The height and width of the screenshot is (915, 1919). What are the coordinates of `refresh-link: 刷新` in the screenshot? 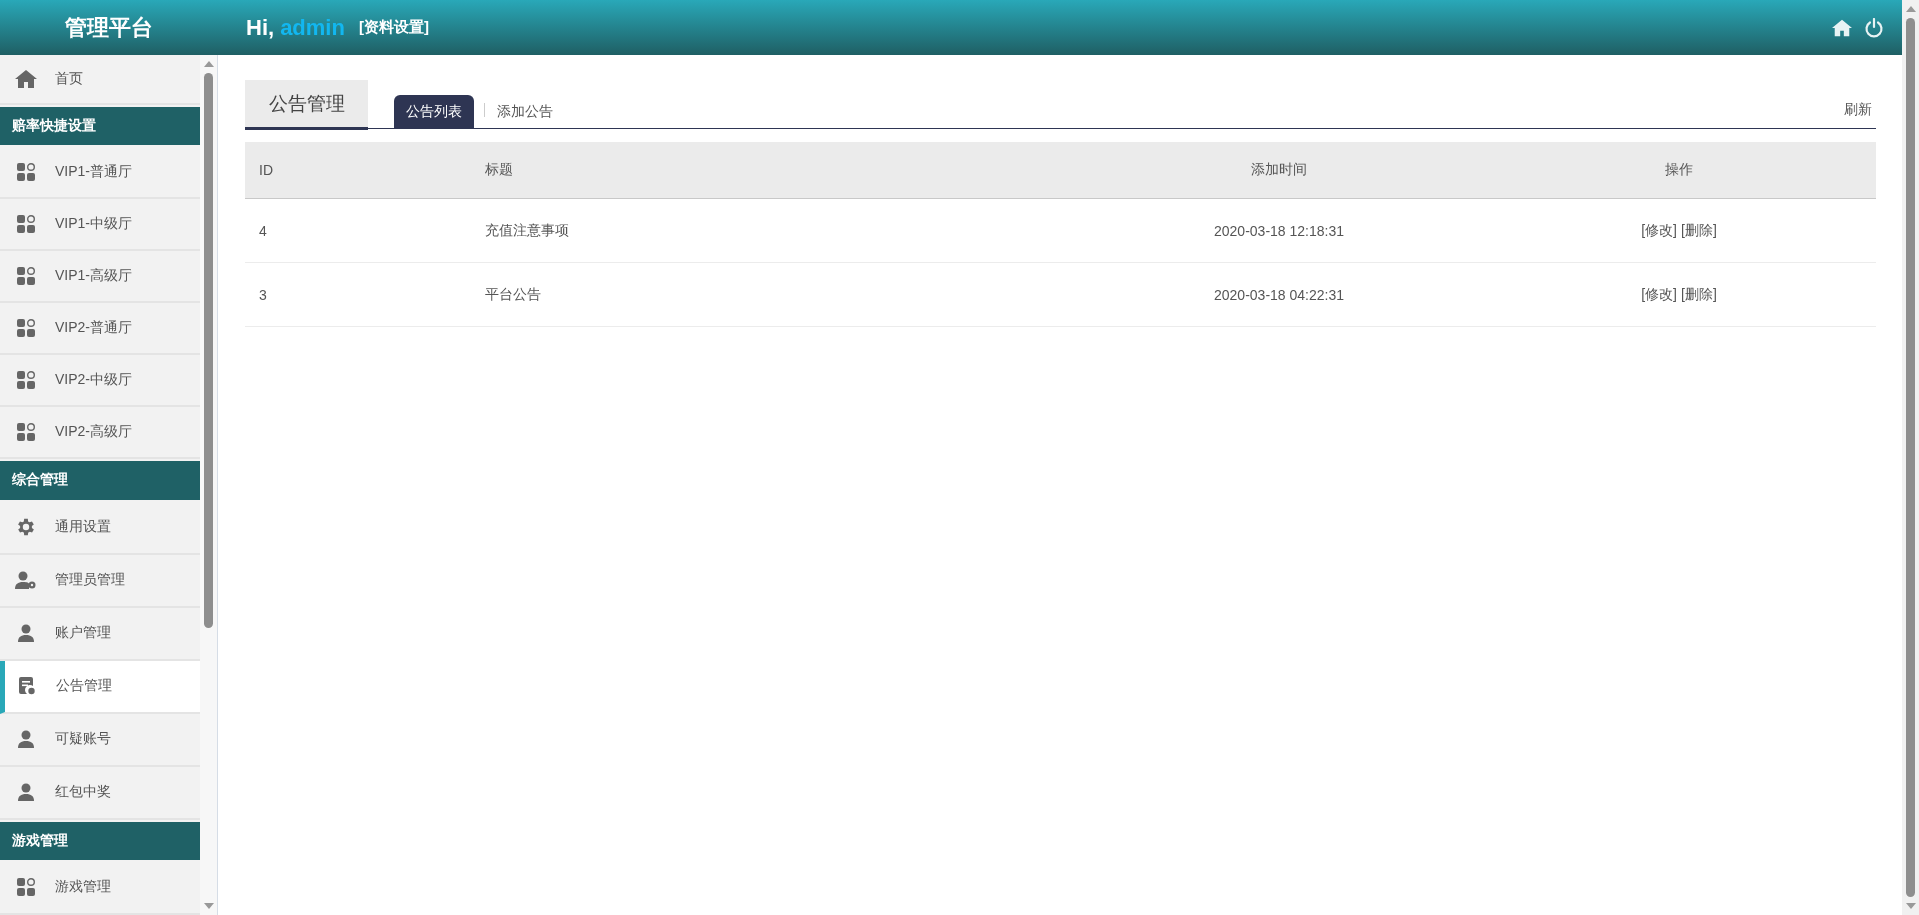 It's located at (1860, 110).